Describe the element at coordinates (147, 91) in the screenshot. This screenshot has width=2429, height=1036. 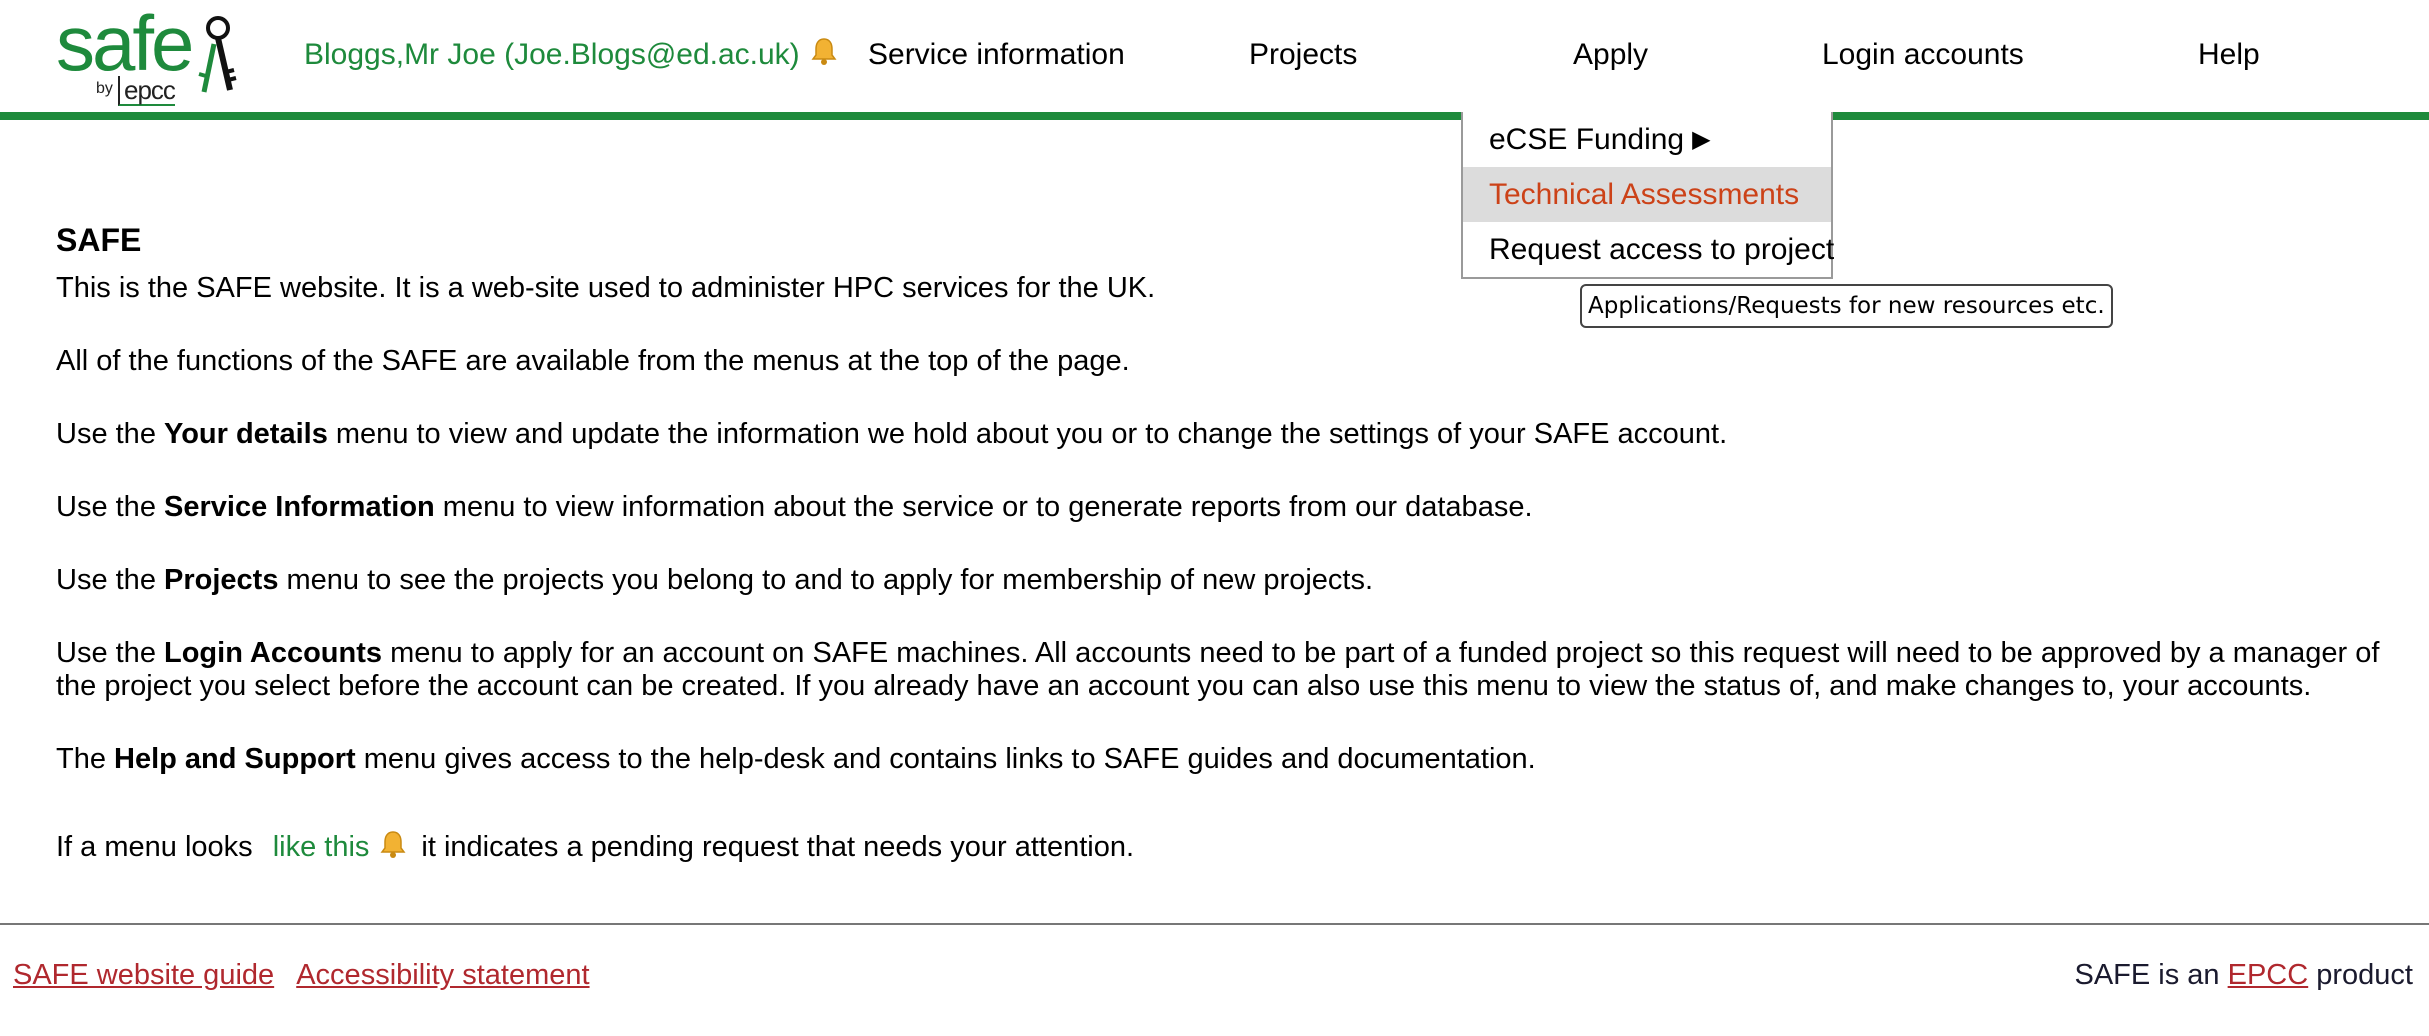
I see `logo-brand-text: epcc` at that location.